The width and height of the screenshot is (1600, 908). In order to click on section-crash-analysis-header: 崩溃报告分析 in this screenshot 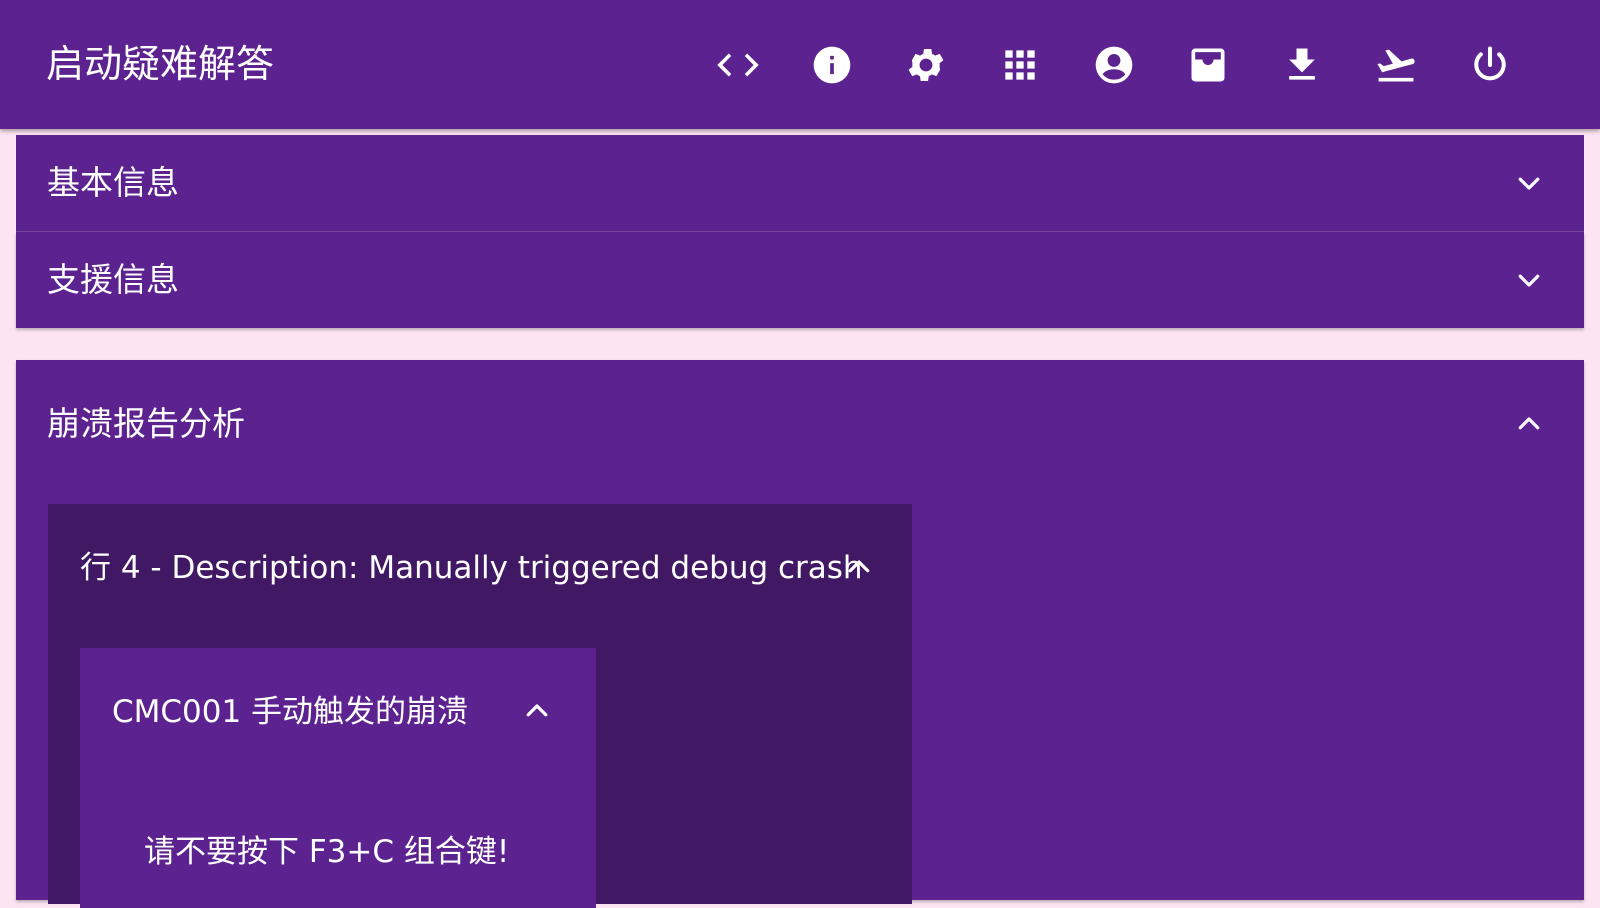, I will do `click(800, 422)`.